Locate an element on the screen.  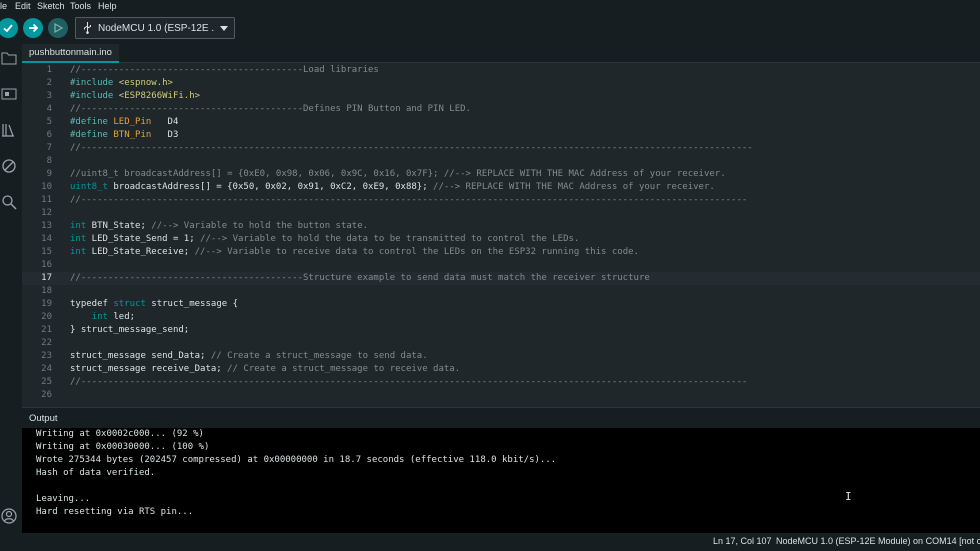
profile-icon is located at coordinates (9, 516).